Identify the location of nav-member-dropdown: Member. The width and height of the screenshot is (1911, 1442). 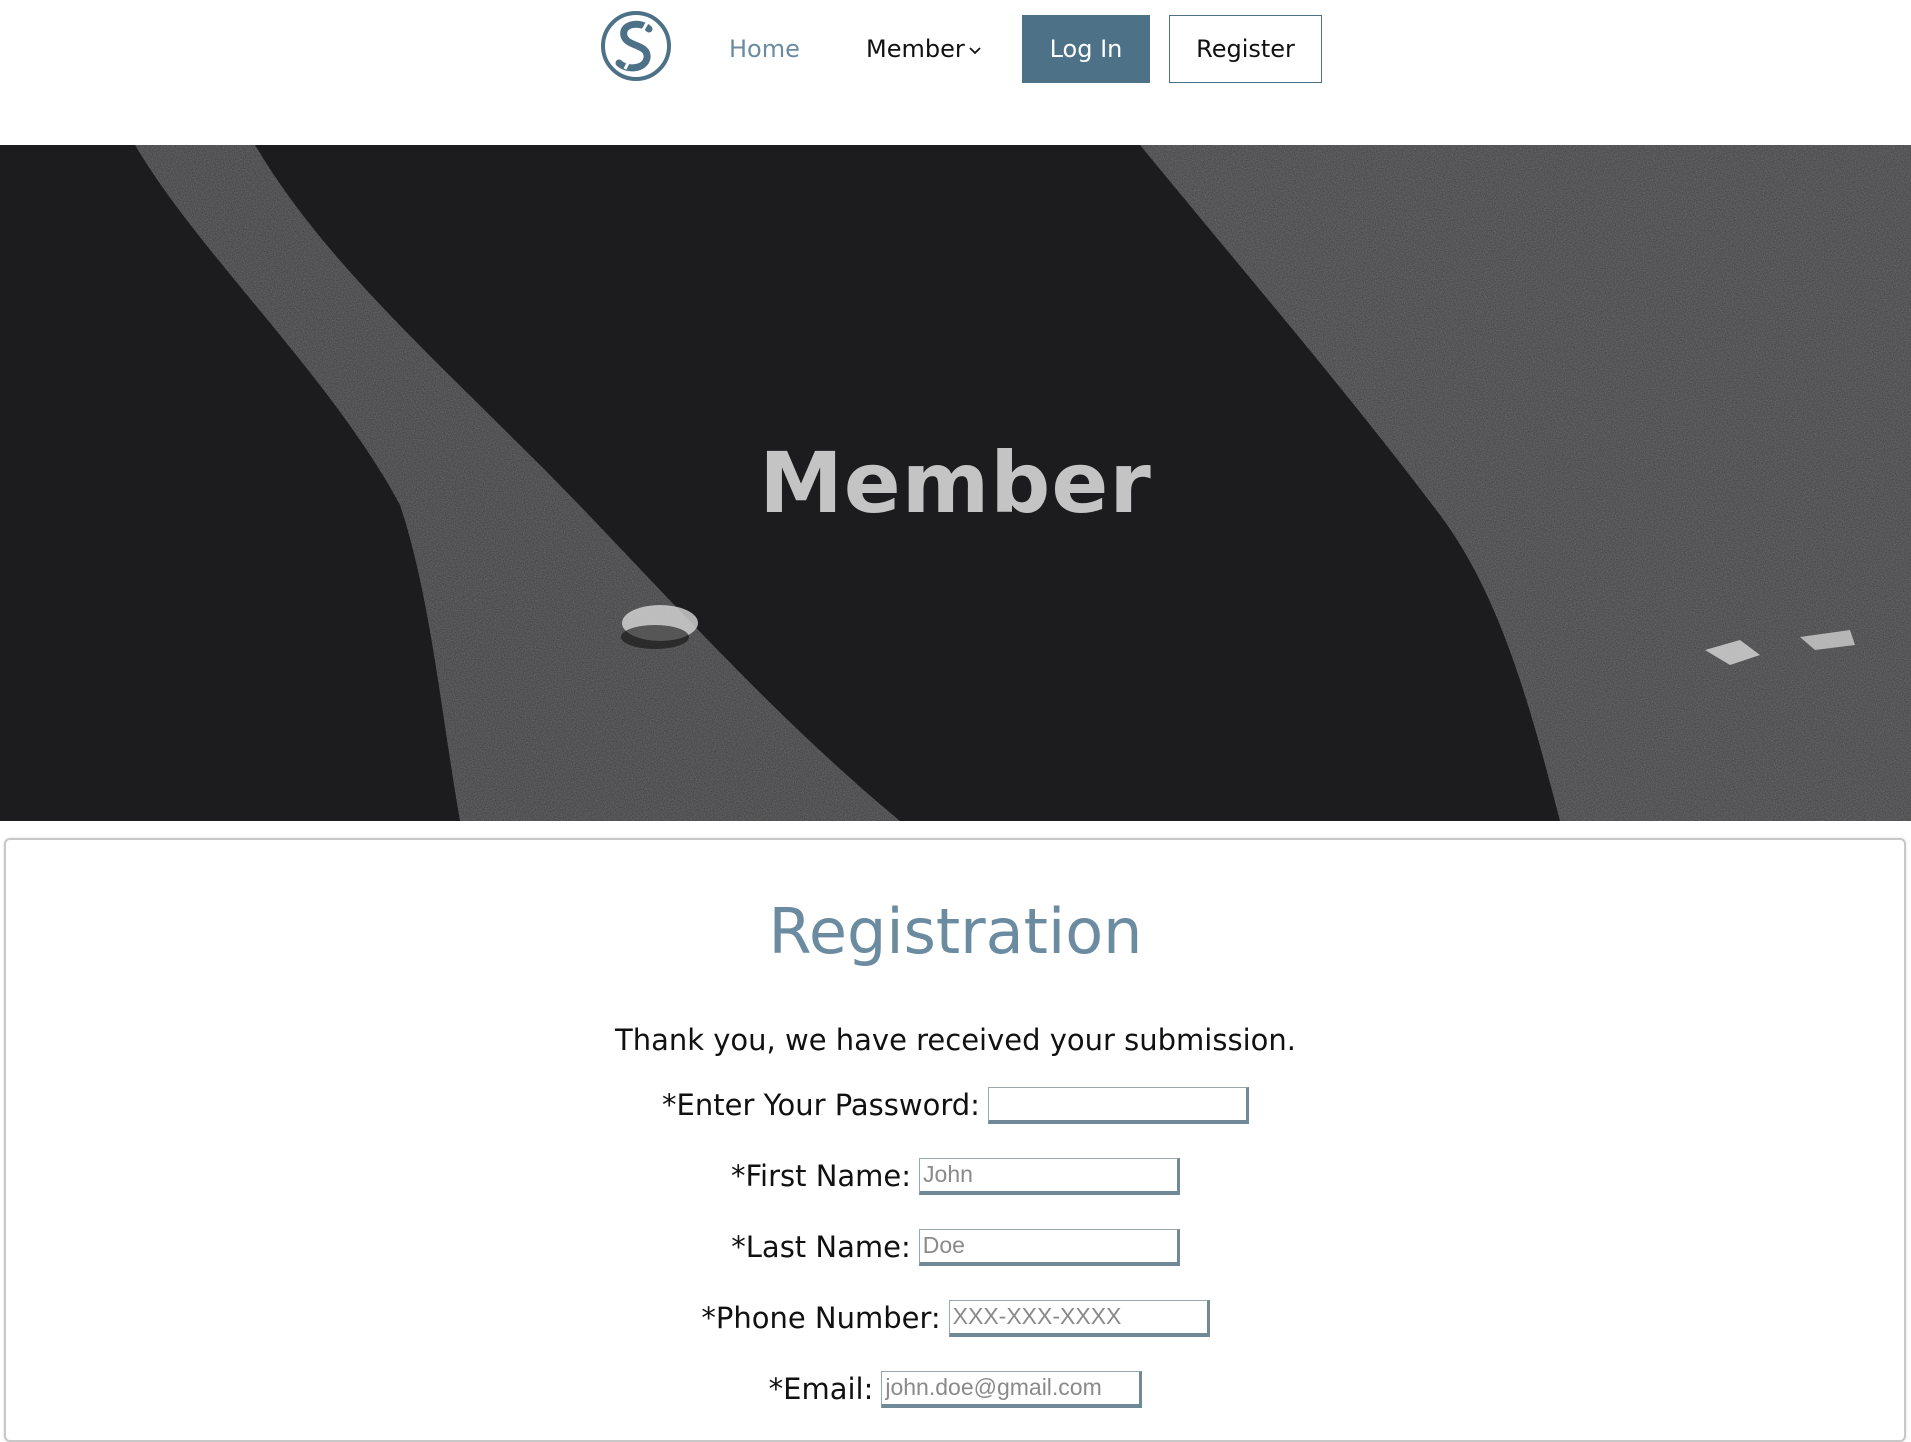
(924, 49).